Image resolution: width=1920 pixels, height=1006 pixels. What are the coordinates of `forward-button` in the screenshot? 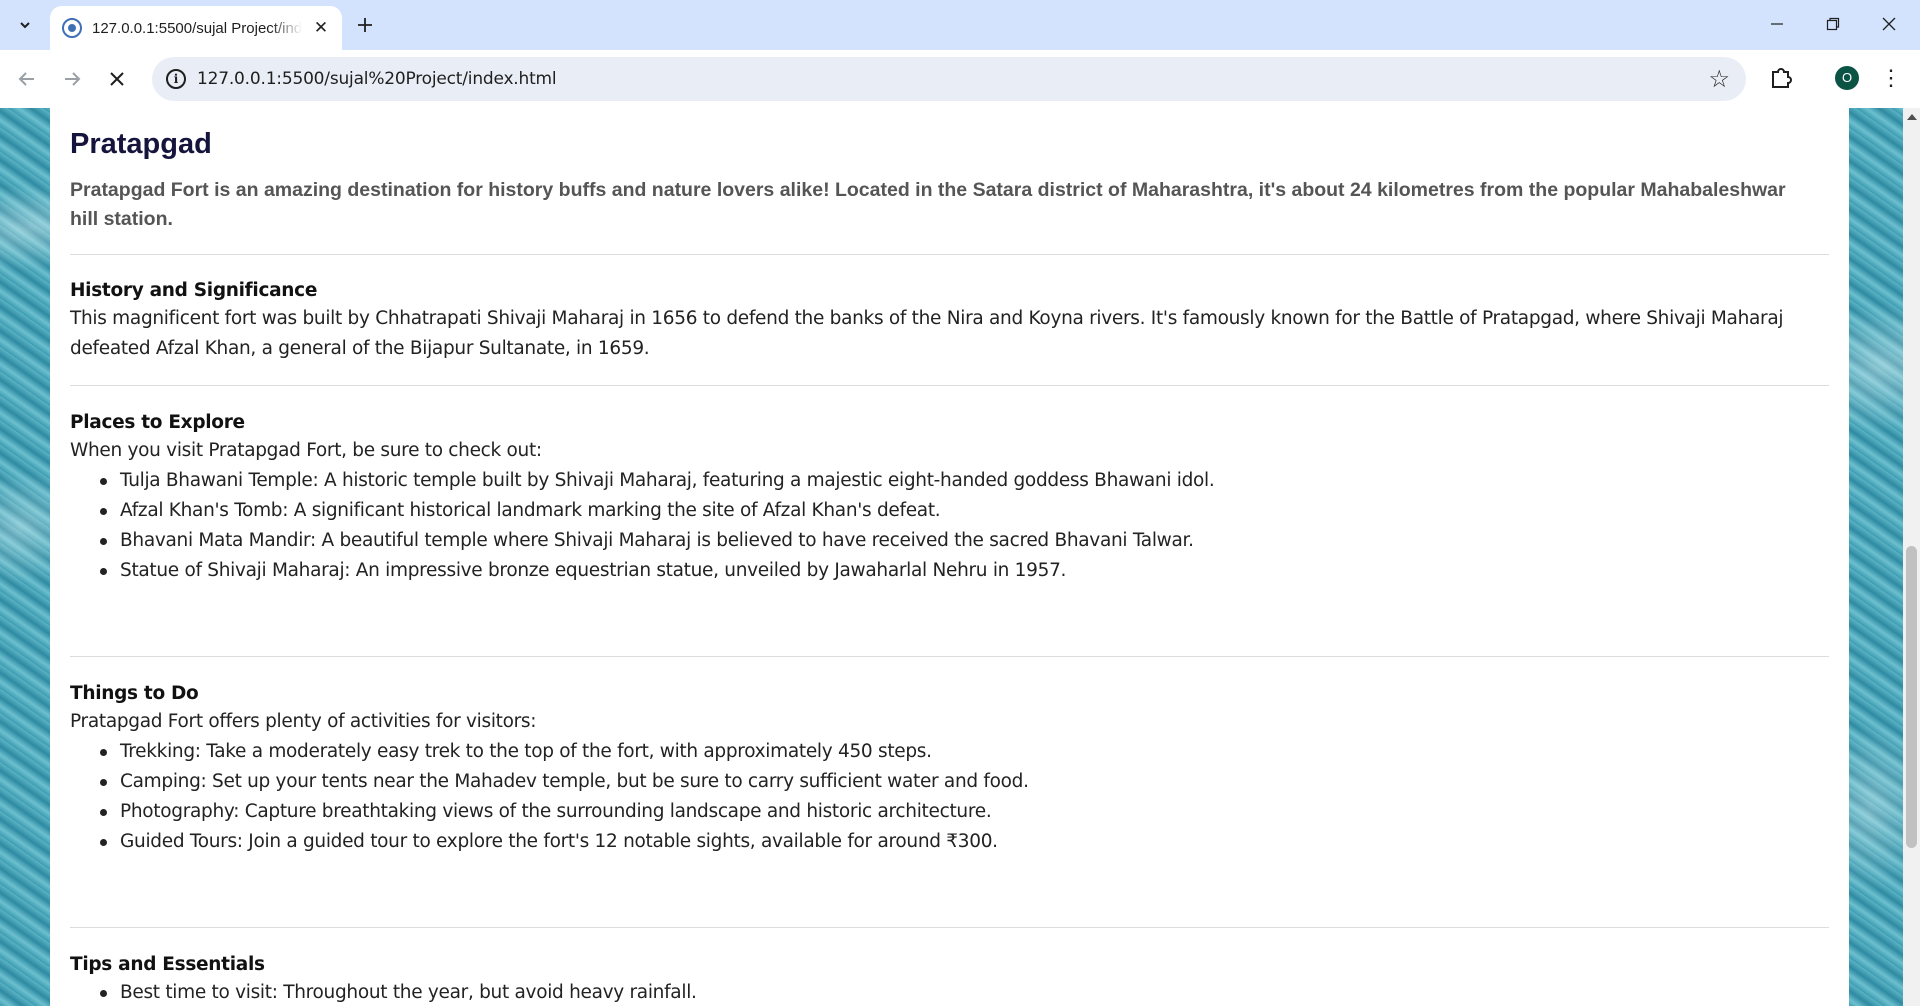 It's located at (72, 79).